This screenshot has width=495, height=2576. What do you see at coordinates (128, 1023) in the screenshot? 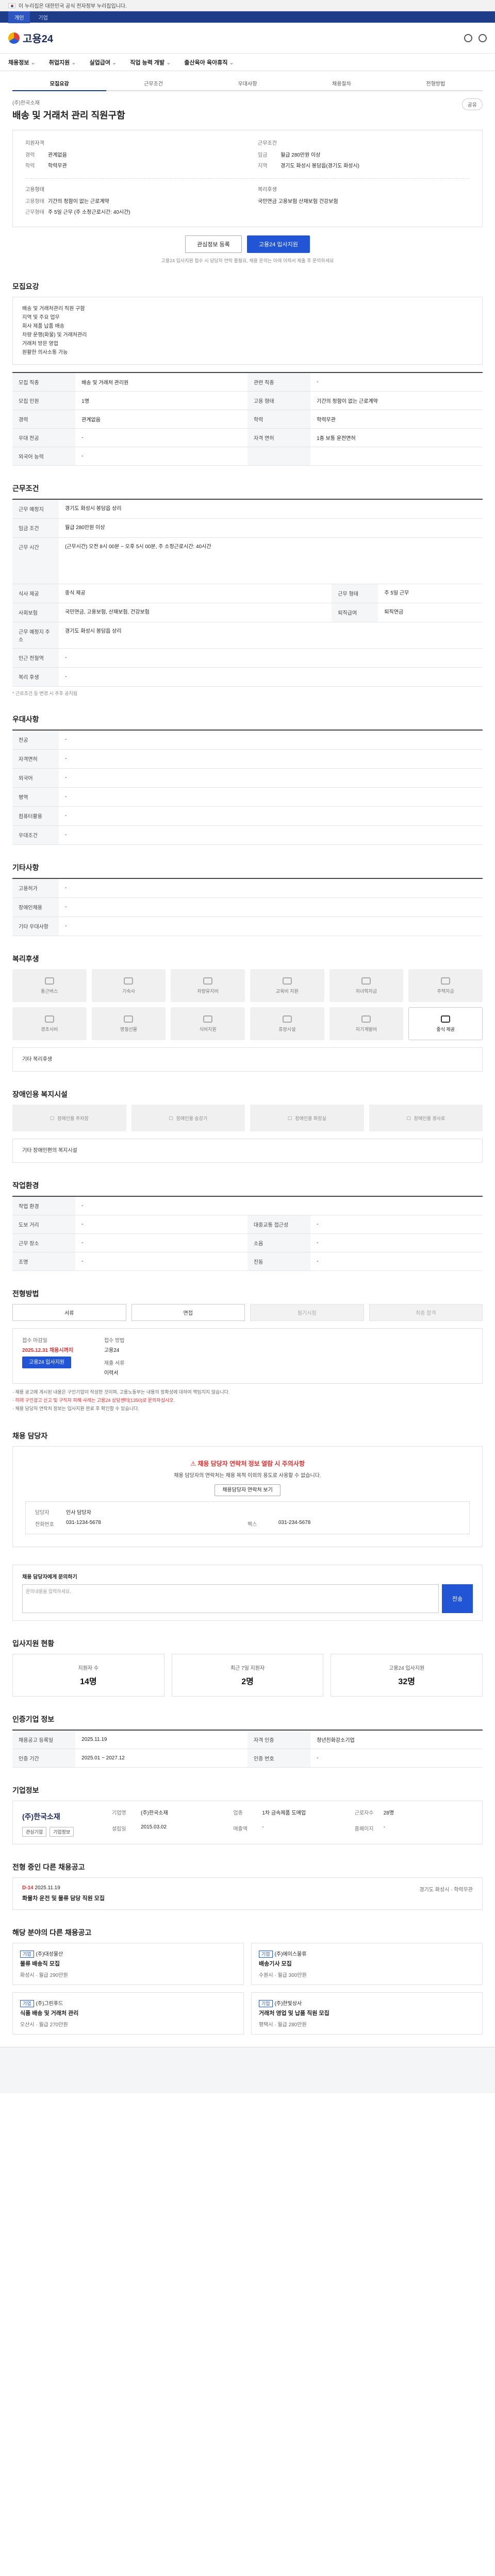
I see `benefit-card: 명절선물` at bounding box center [128, 1023].